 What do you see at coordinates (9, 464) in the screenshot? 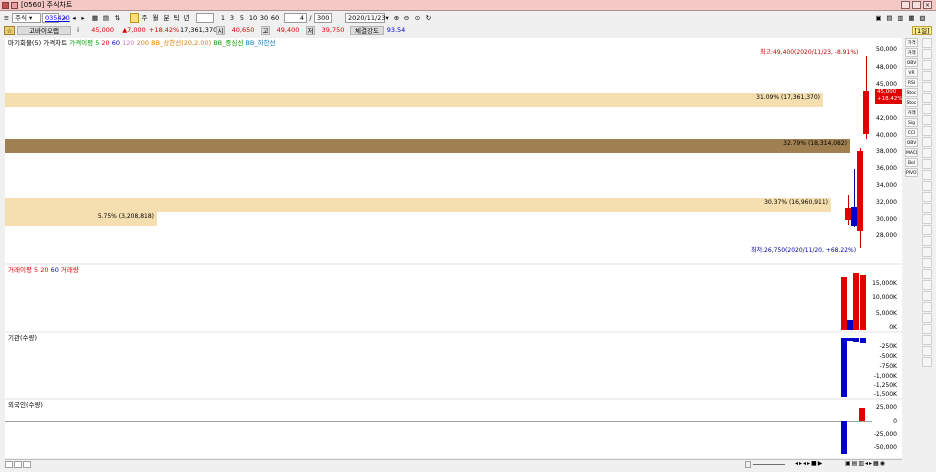
I see `scroll-left-button` at bounding box center [9, 464].